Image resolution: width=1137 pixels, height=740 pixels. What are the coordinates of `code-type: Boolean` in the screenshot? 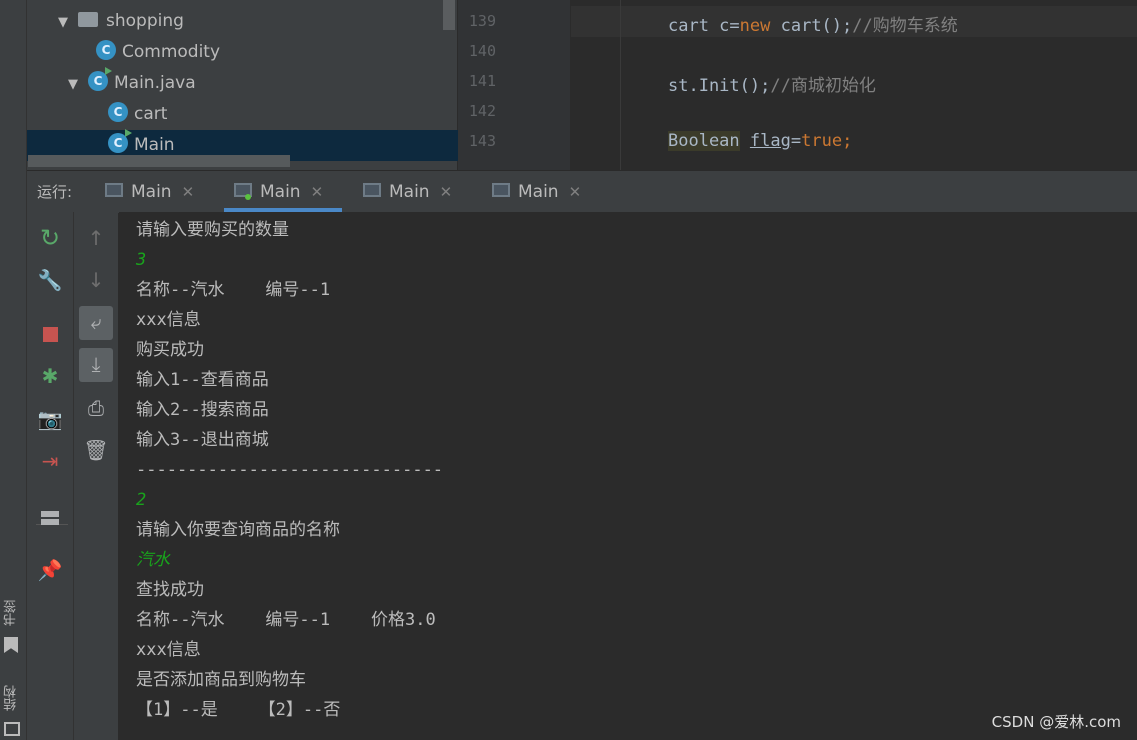 It's located at (704, 141).